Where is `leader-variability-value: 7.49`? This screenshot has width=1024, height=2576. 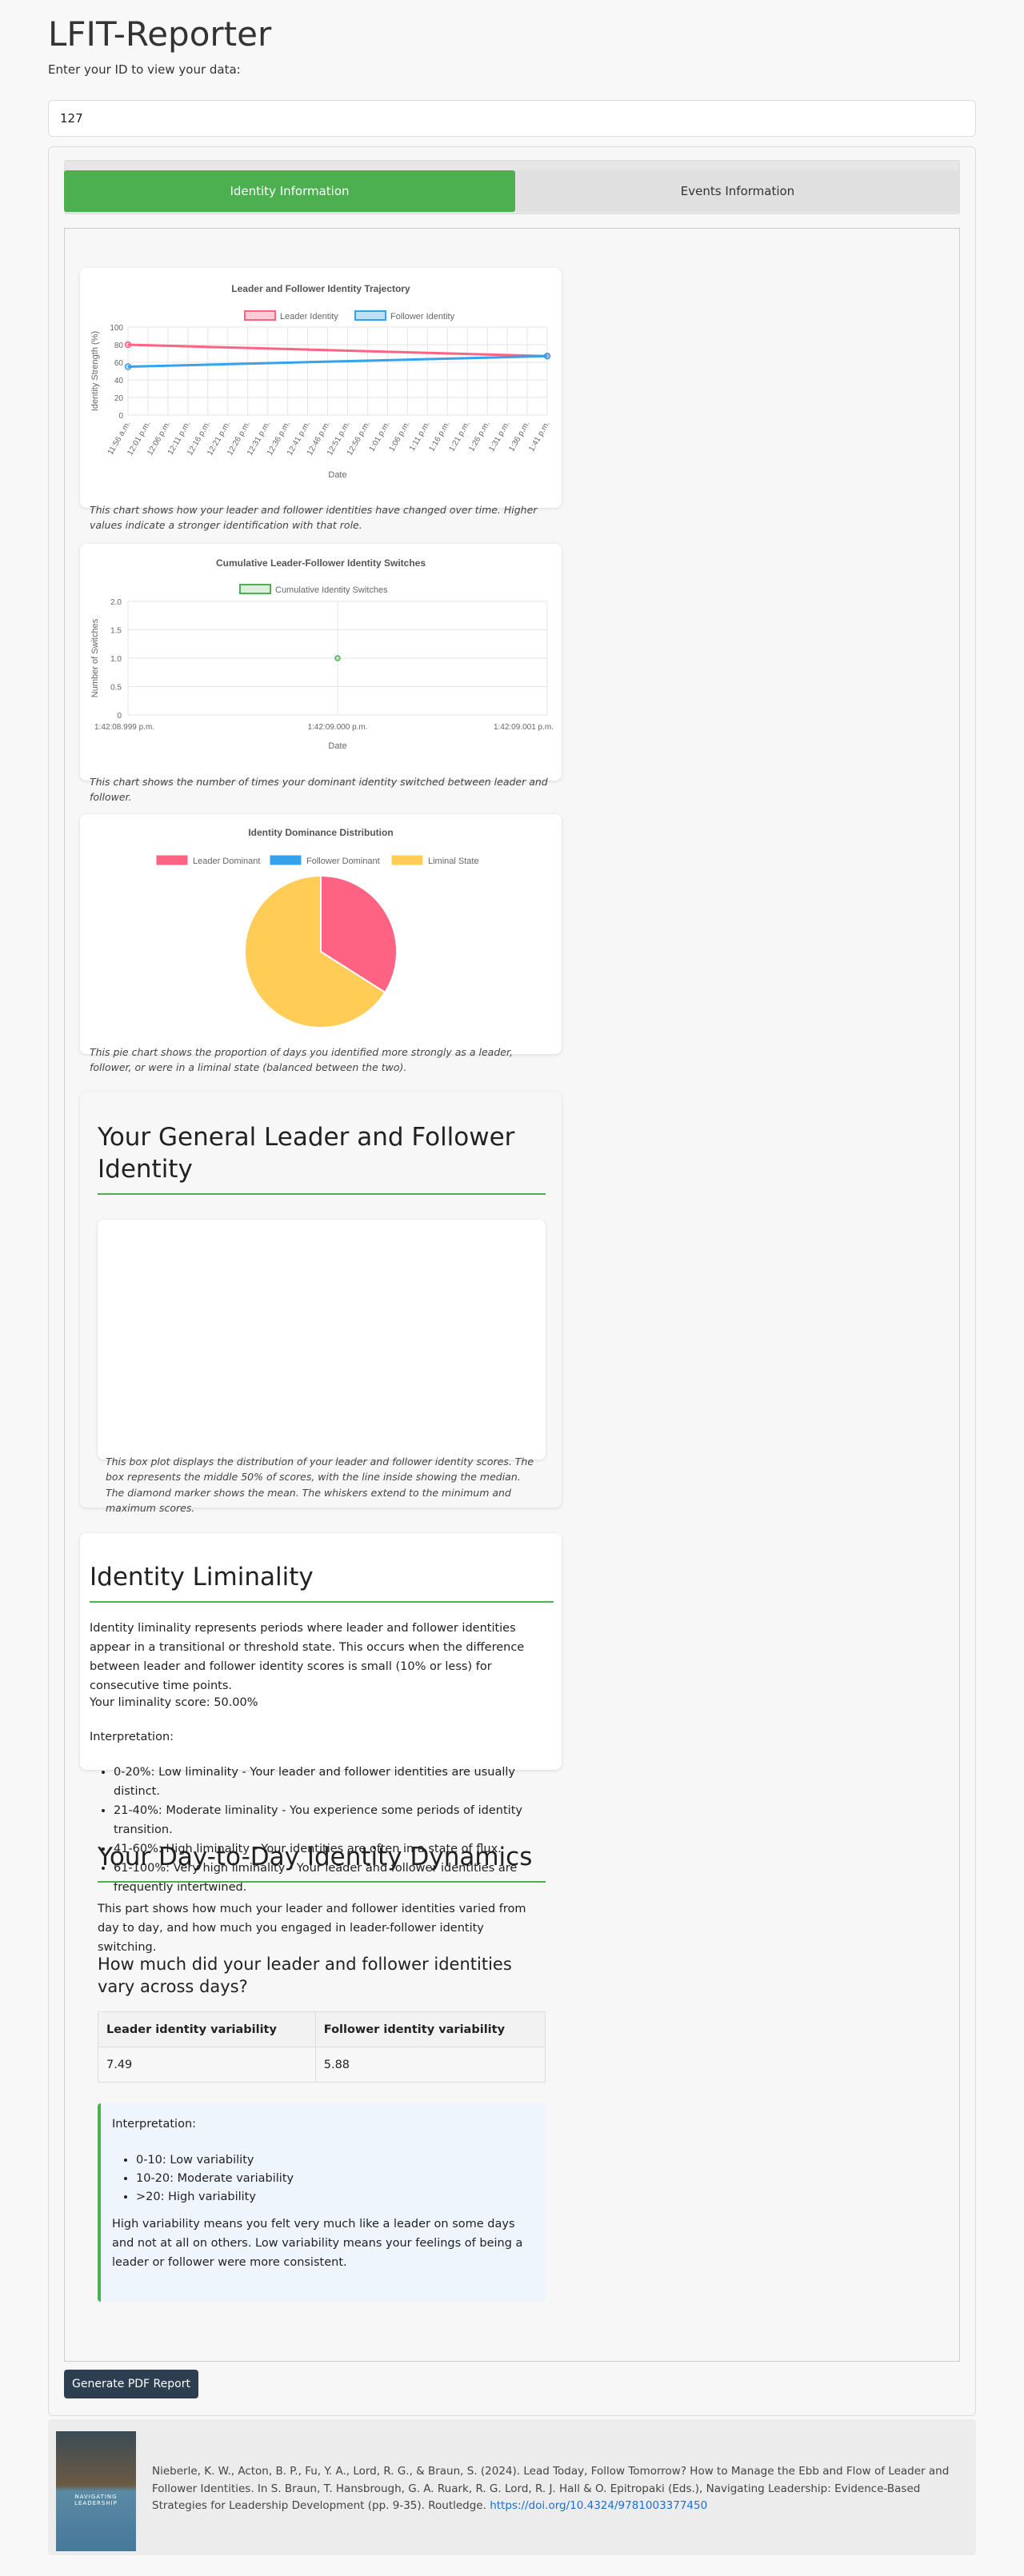
leader-variability-value: 7.49 is located at coordinates (207, 2065).